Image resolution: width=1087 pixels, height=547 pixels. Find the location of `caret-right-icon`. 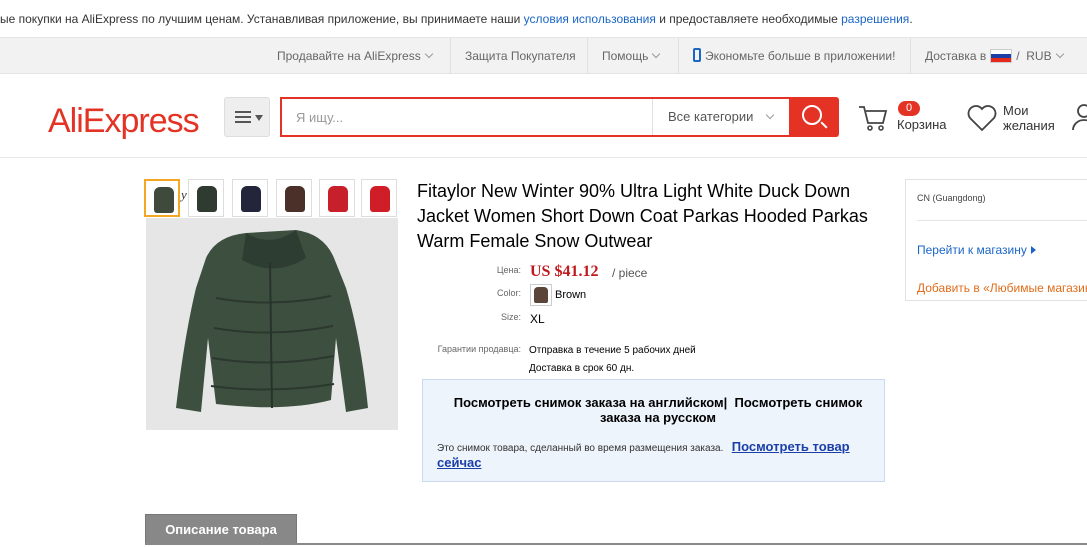

caret-right-icon is located at coordinates (1033, 250).